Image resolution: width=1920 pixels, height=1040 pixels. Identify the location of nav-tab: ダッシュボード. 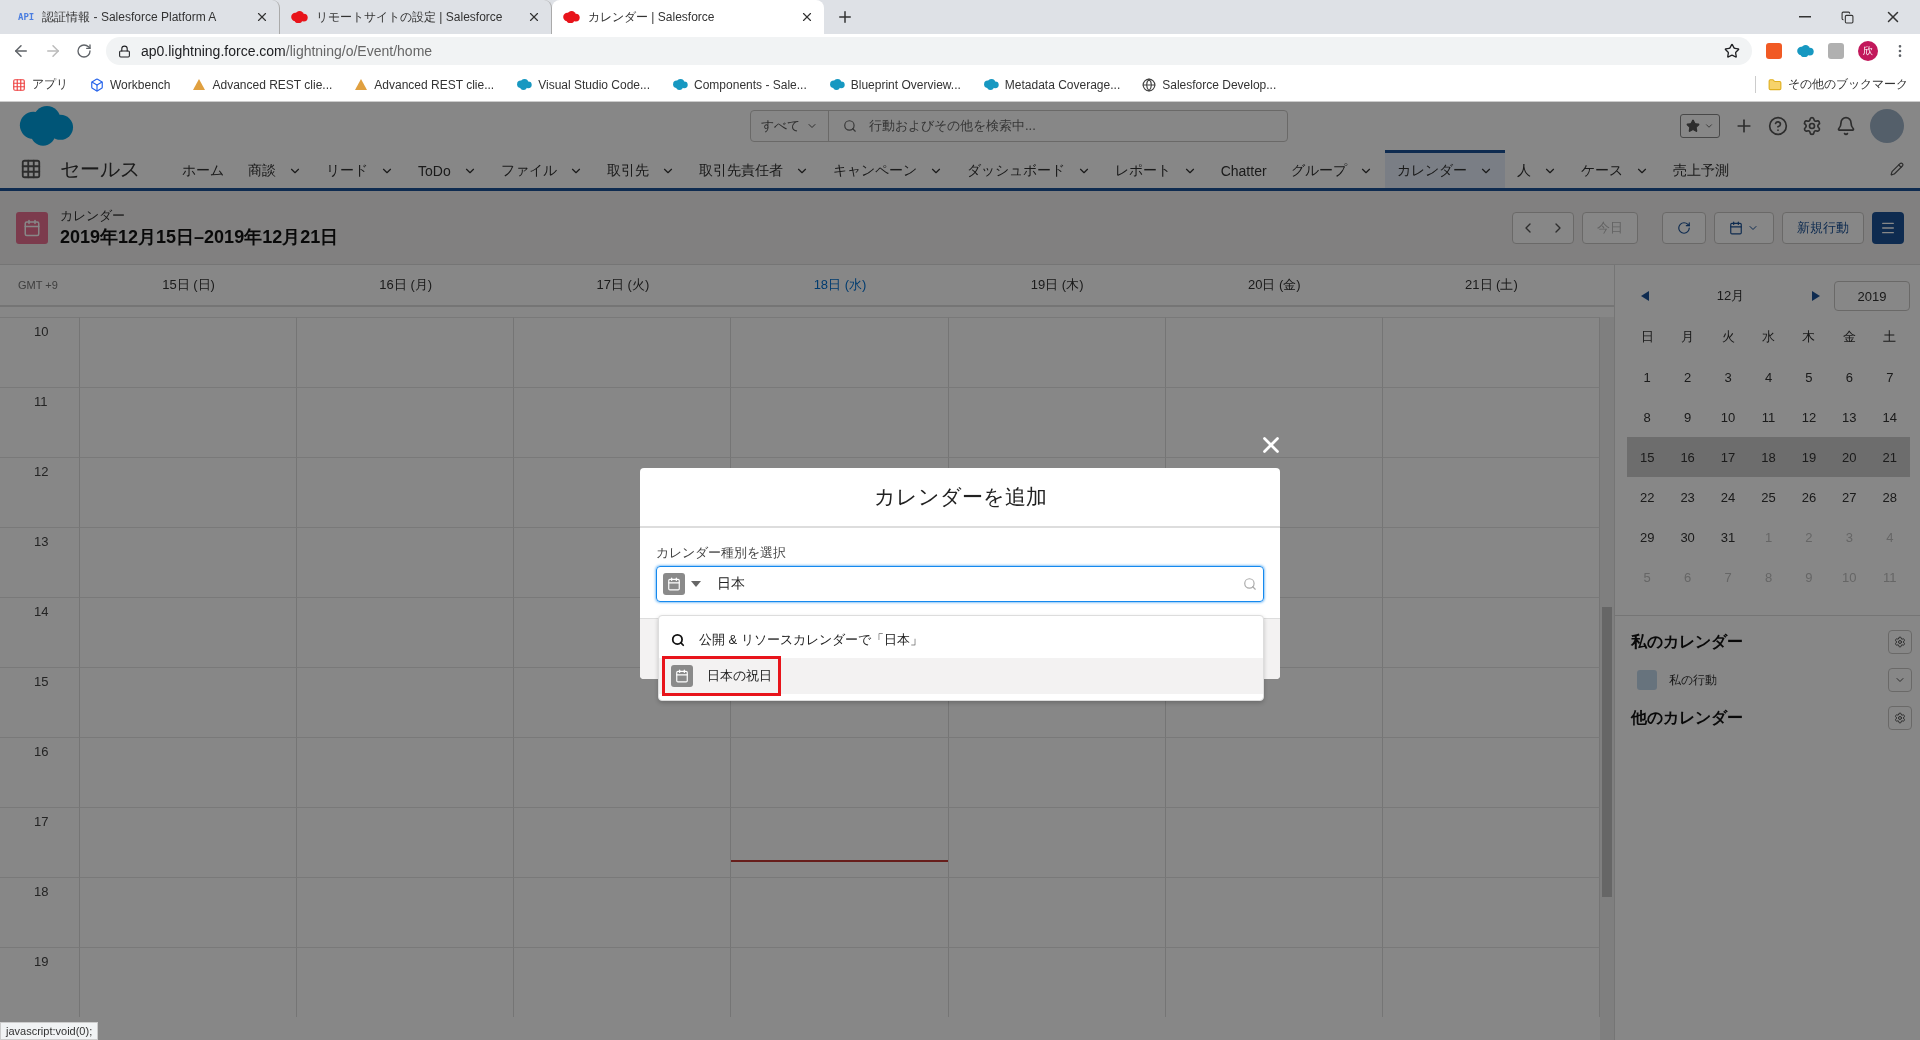
(1028, 169).